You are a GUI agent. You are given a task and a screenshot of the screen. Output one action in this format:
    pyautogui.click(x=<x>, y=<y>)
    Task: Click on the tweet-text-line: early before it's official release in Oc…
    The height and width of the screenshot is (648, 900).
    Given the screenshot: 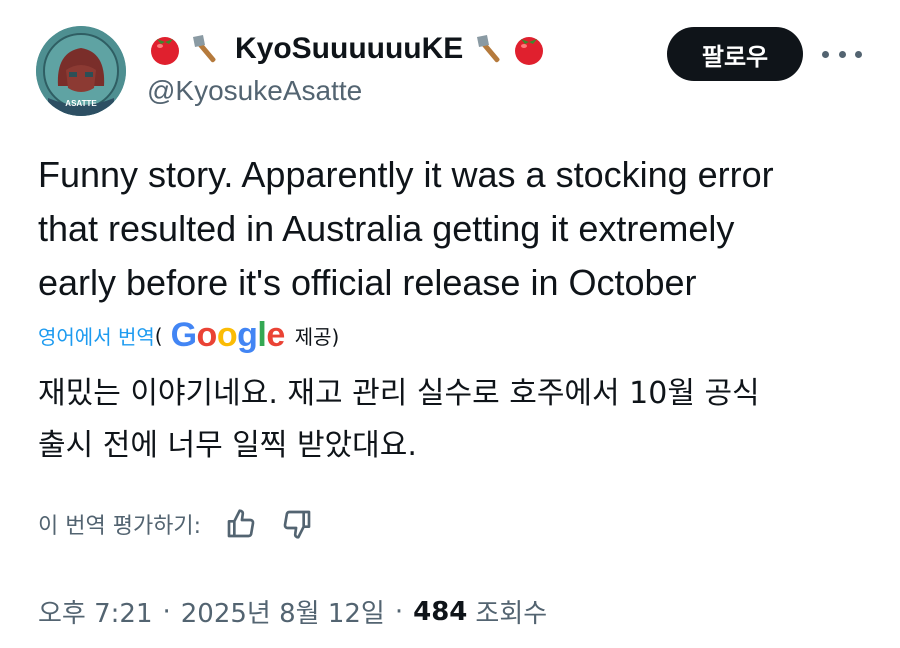 What is the action you would take?
    pyautogui.click(x=367, y=282)
    